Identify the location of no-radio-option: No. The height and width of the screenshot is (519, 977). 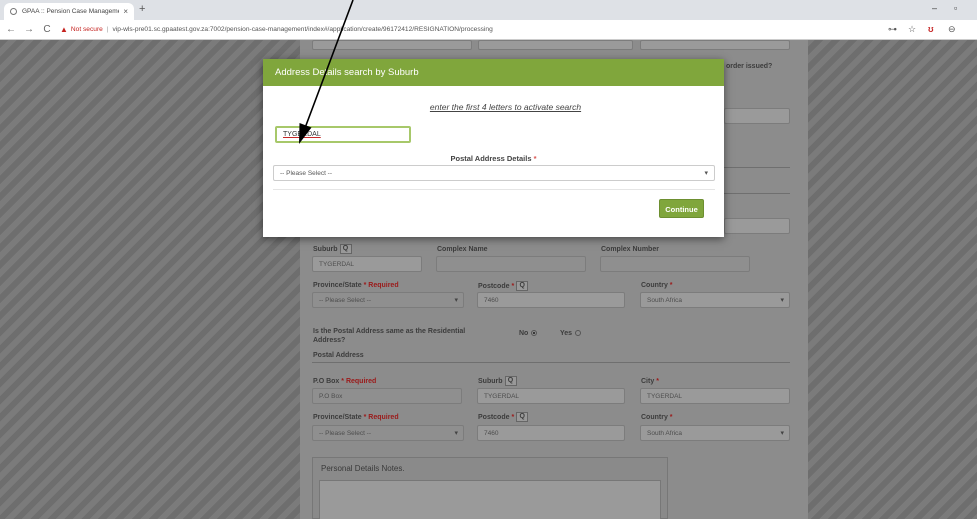
(528, 333).